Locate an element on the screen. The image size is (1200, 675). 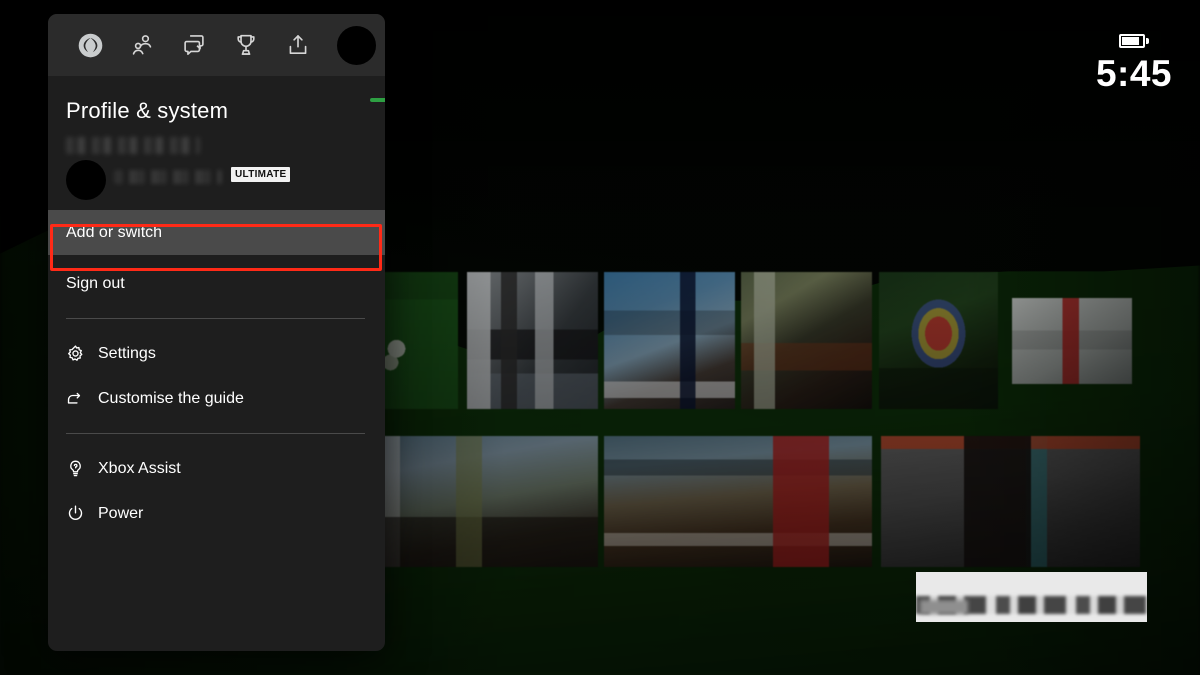
customise-icon is located at coordinates (79, 398).